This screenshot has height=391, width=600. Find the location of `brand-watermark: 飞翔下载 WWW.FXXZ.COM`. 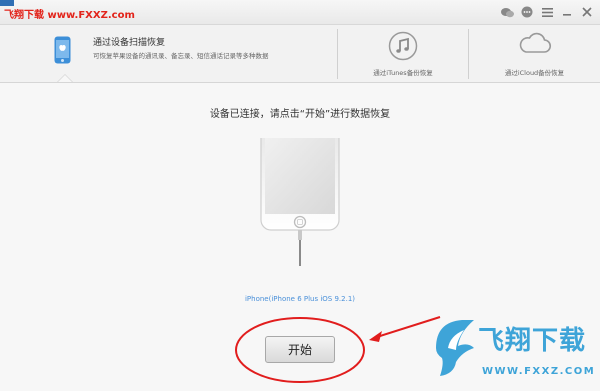

brand-watermark: 飞翔下载 WWW.FXXZ.COM is located at coordinates (516, 351).